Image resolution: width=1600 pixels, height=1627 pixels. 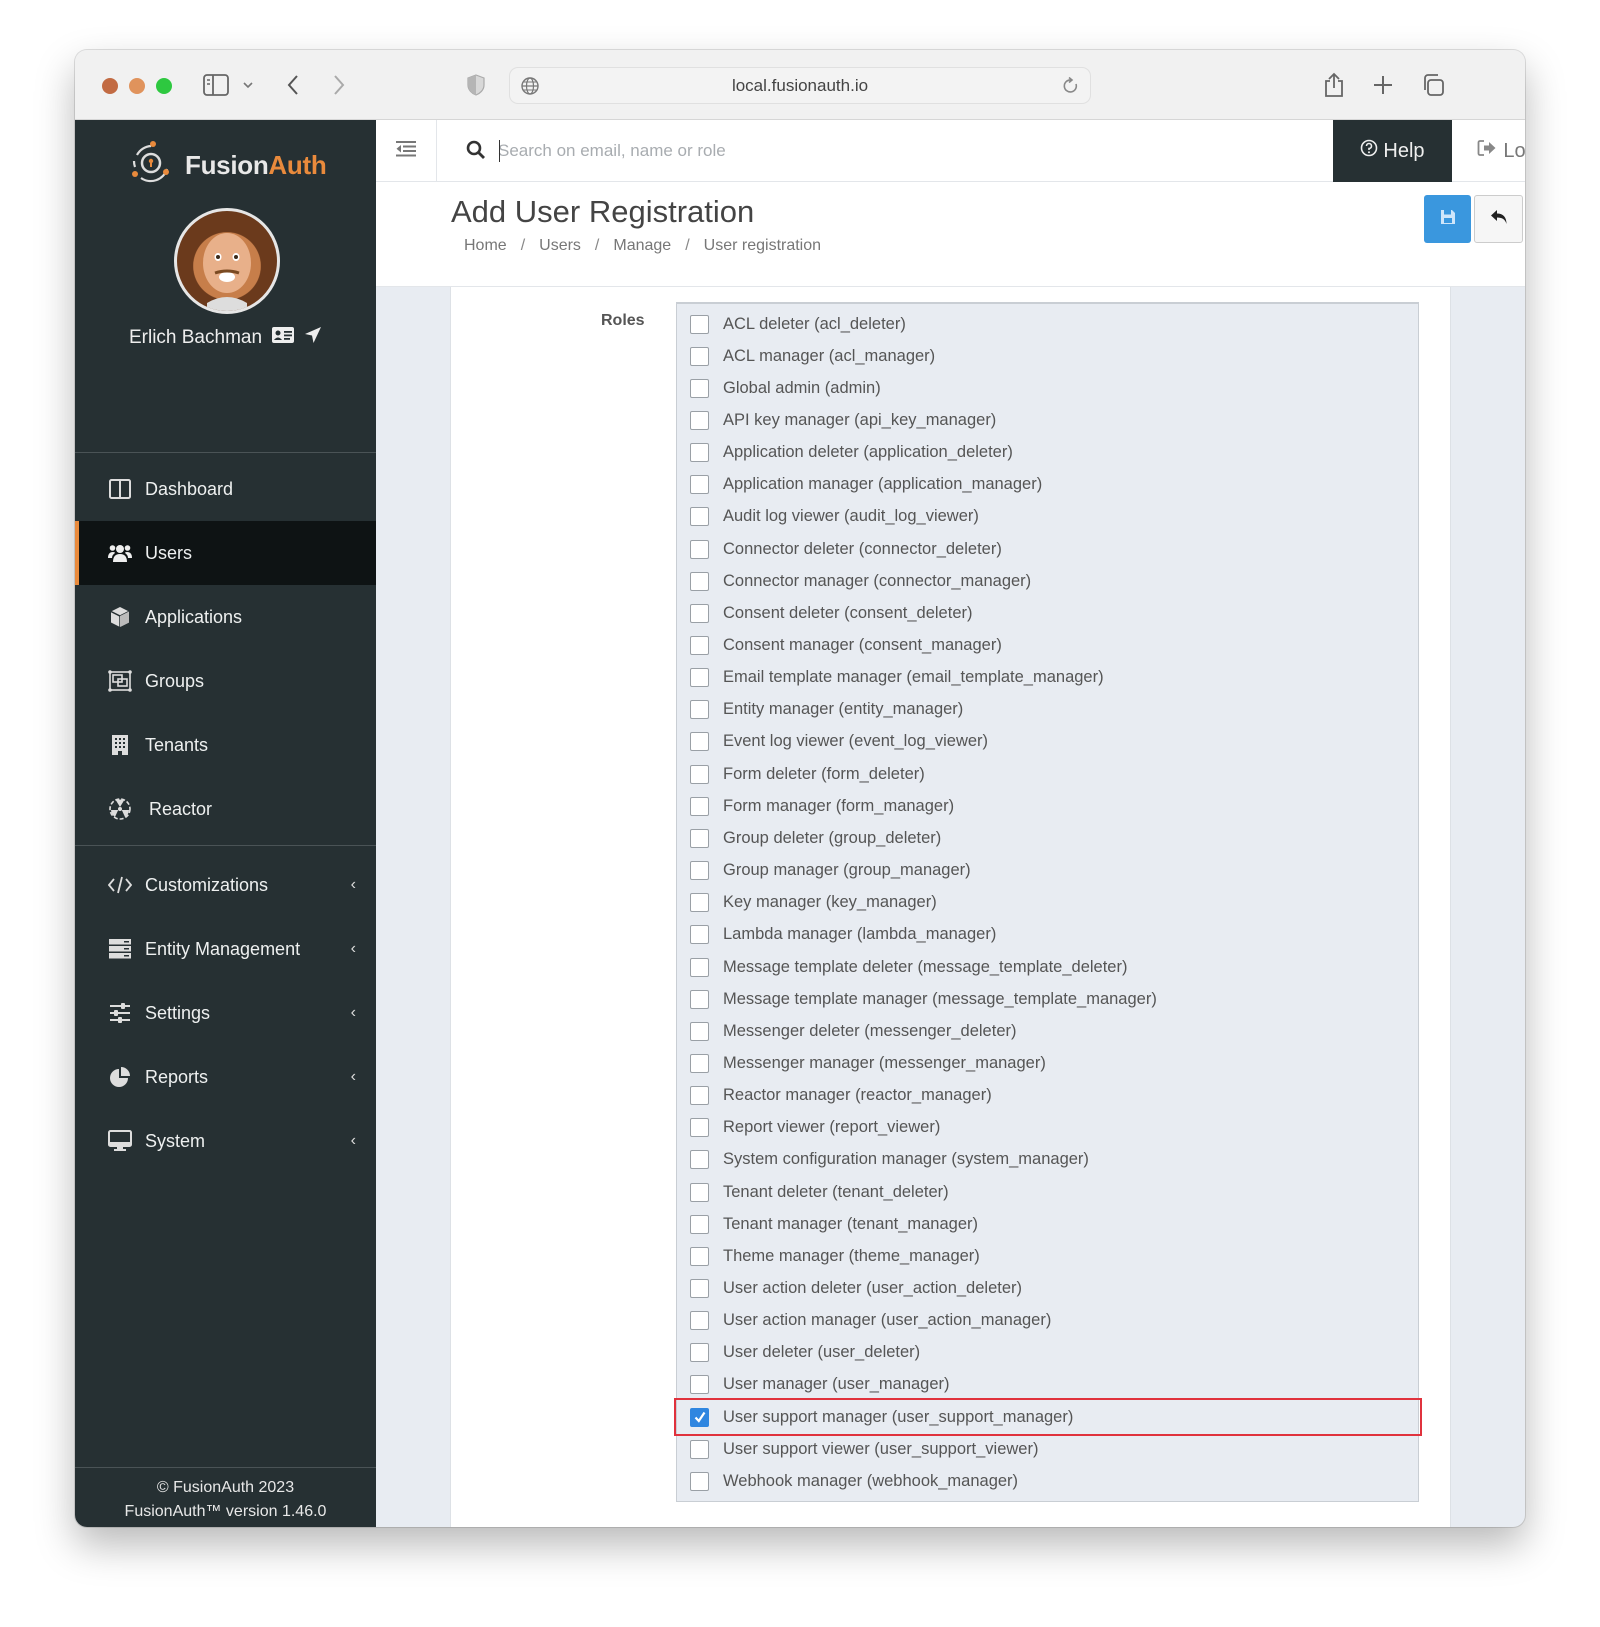 What do you see at coordinates (800, 85) in the screenshot?
I see `address-bar: local.fusionauth.io` at bounding box center [800, 85].